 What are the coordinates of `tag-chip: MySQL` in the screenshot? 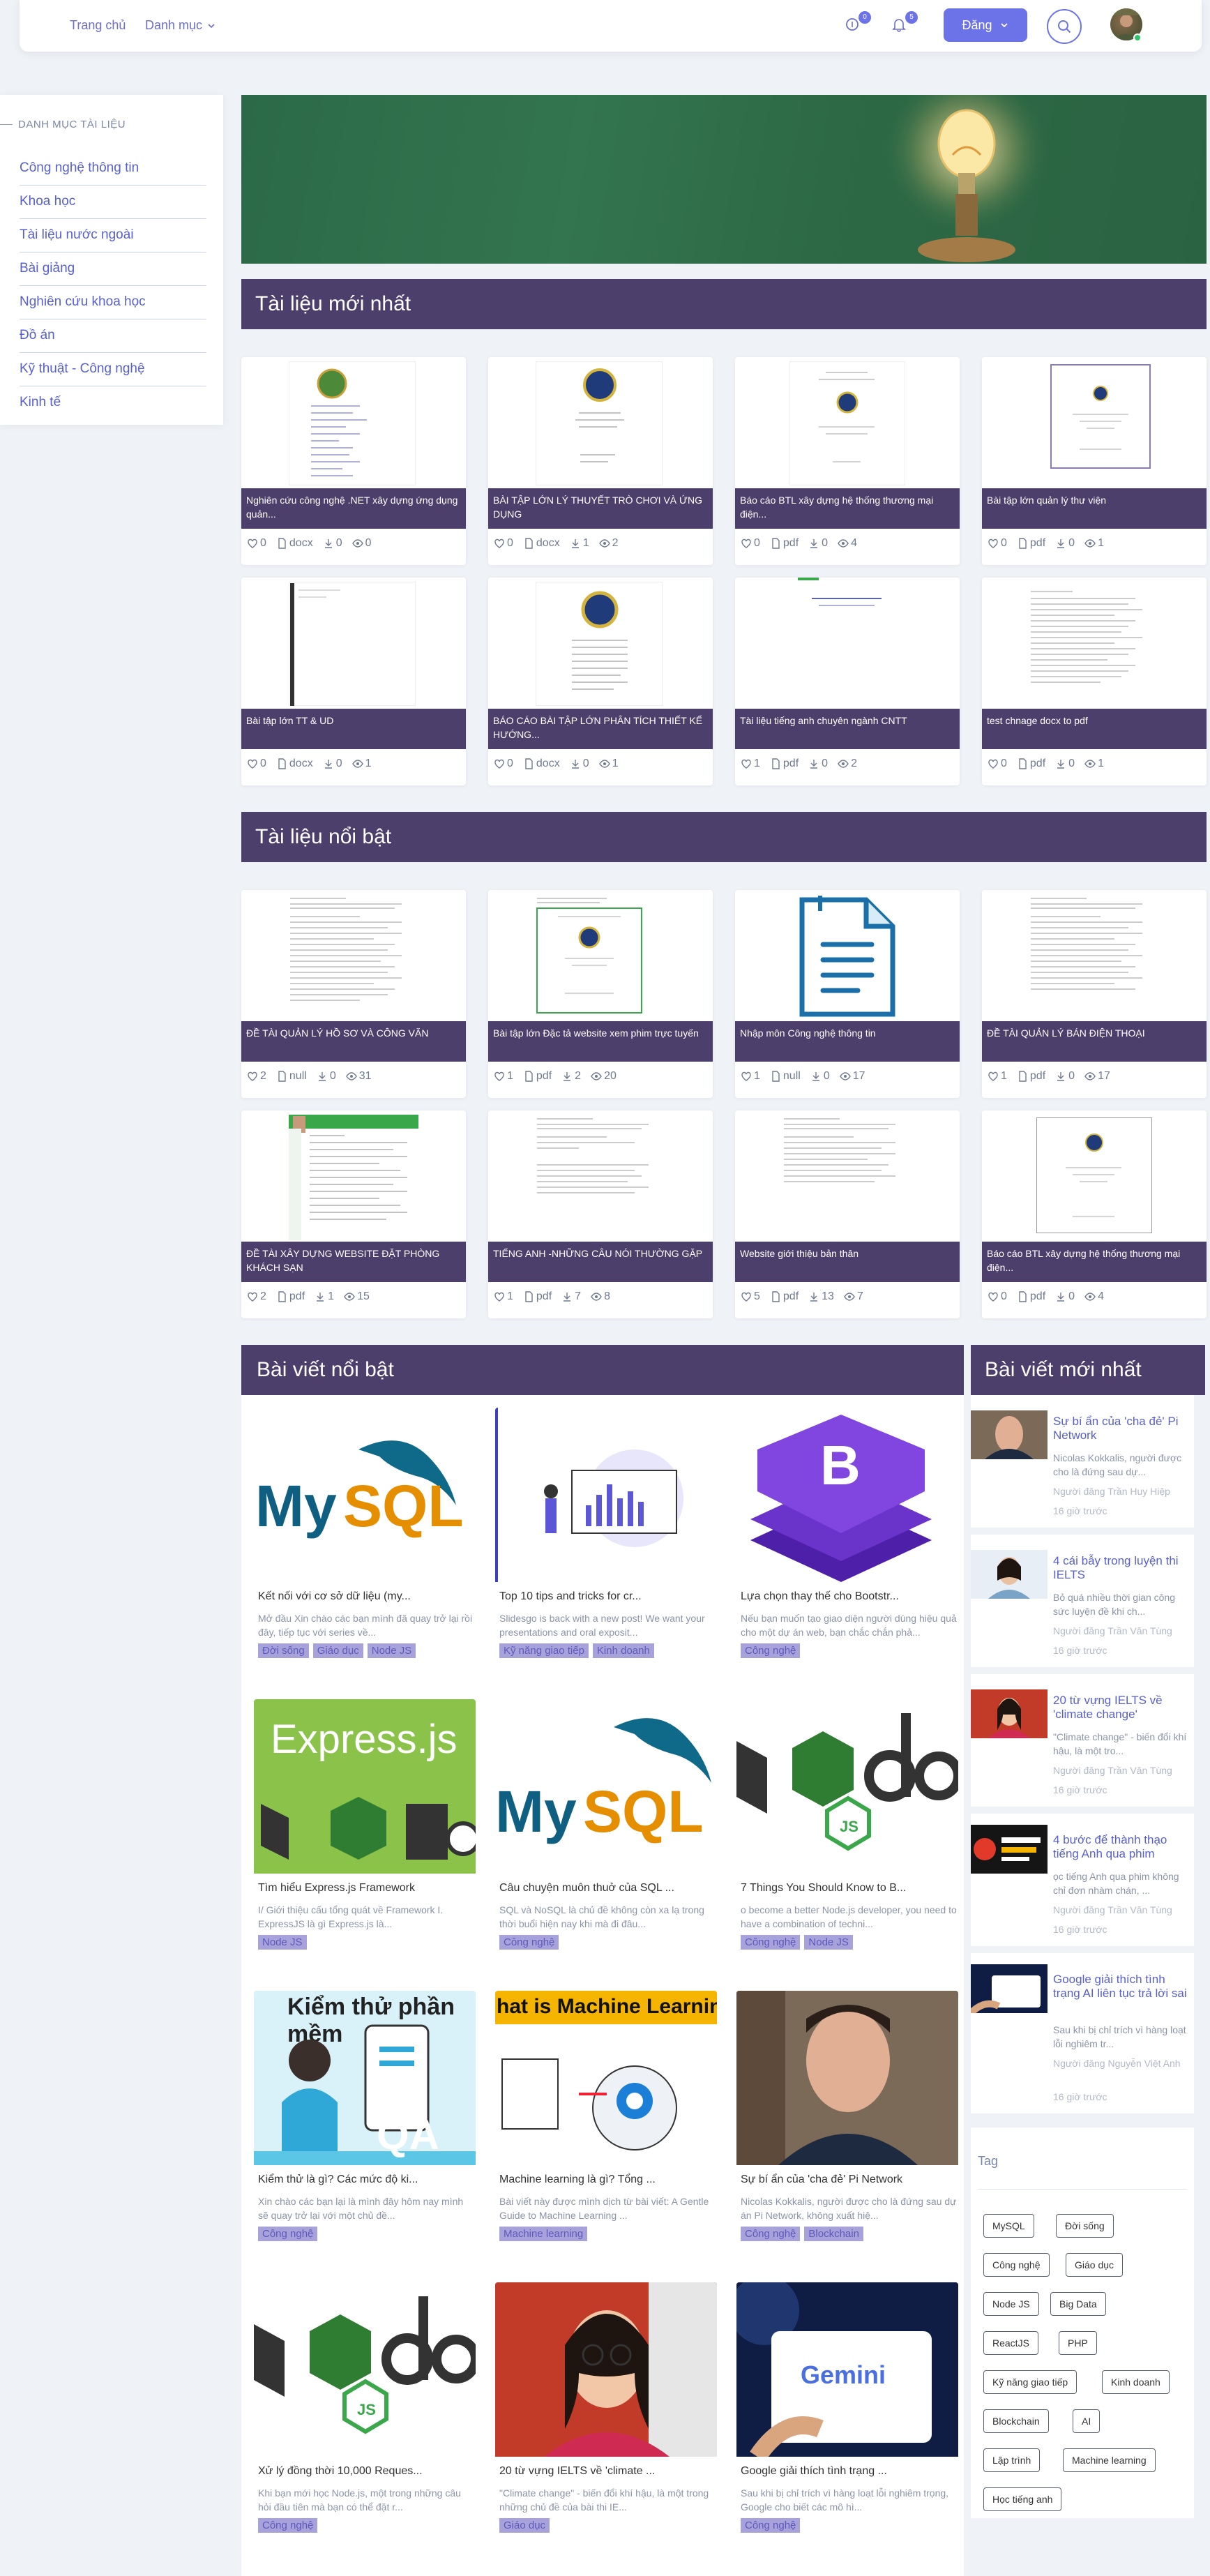 It's located at (1008, 2226).